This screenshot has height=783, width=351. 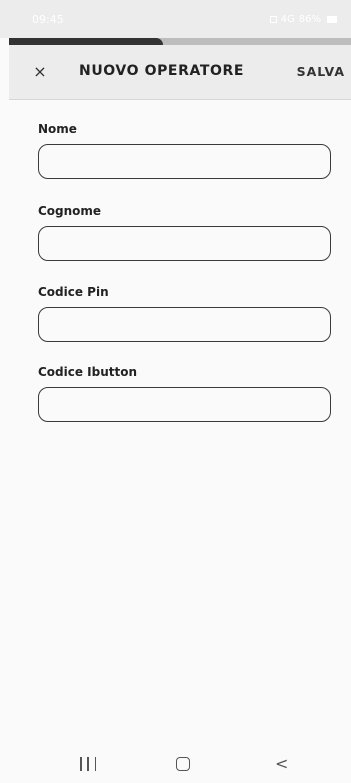 I want to click on nome-input, so click(x=184, y=161).